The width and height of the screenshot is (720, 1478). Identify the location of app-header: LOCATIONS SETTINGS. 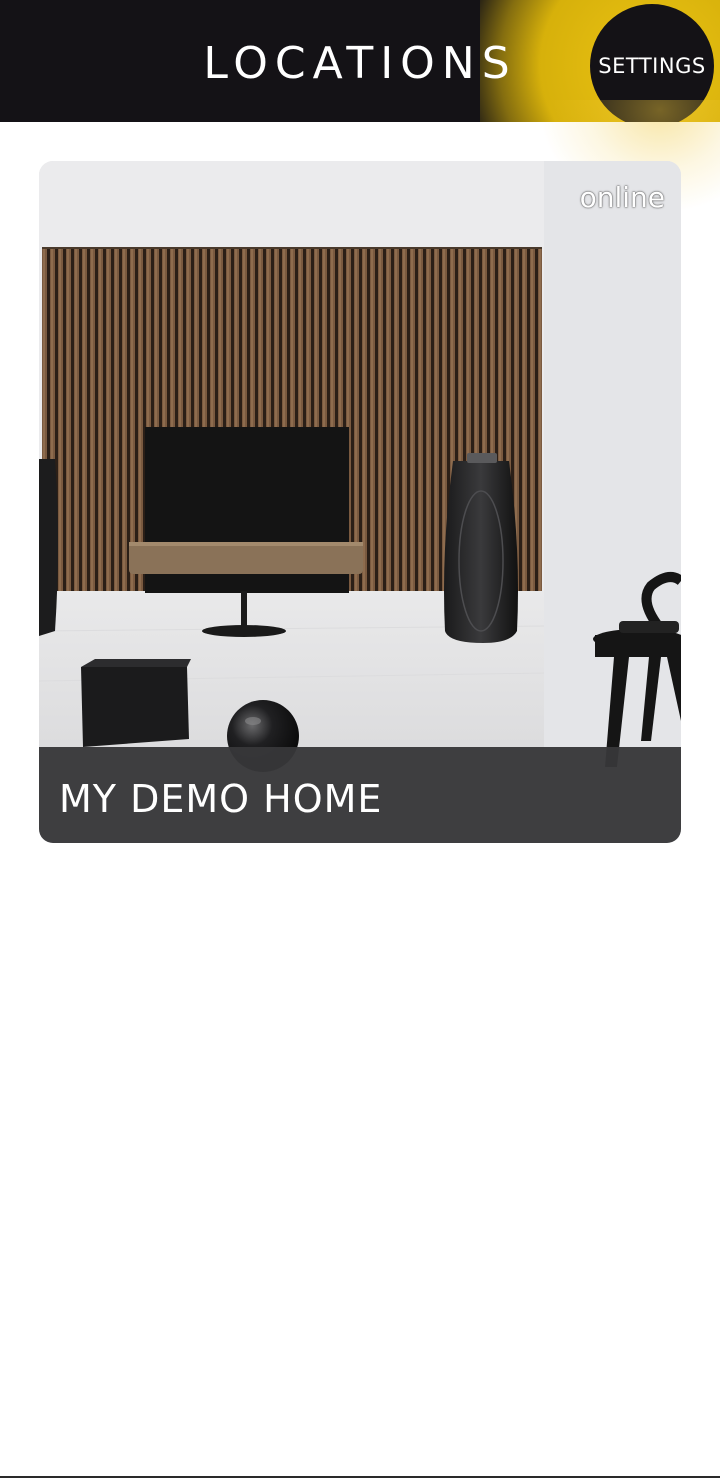
(360, 61).